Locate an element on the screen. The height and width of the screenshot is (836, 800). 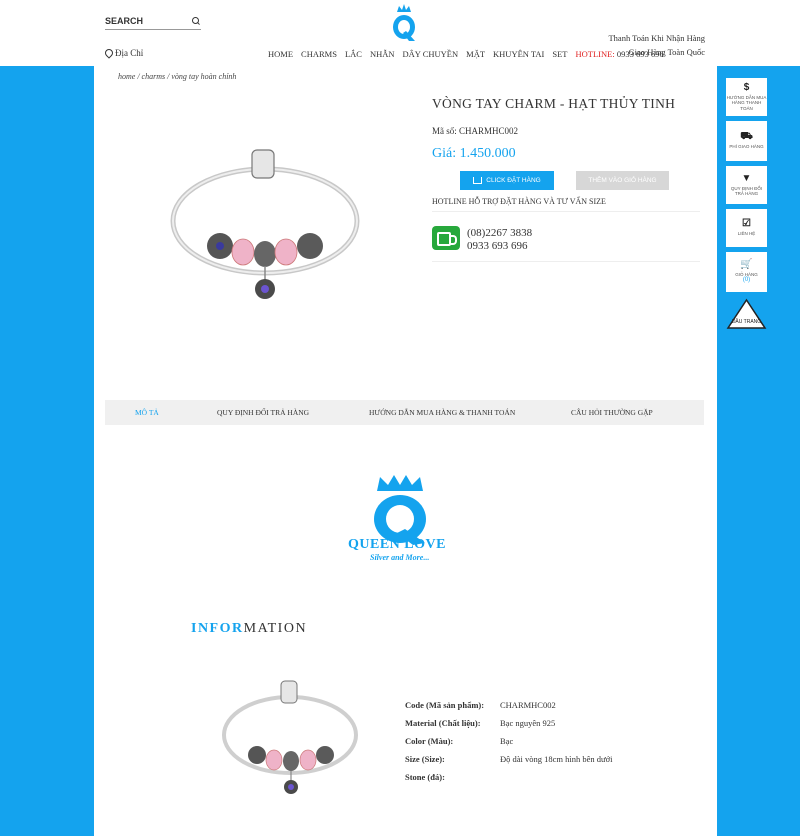
checkbox-icon: ☑ is located at coordinates (746, 224).